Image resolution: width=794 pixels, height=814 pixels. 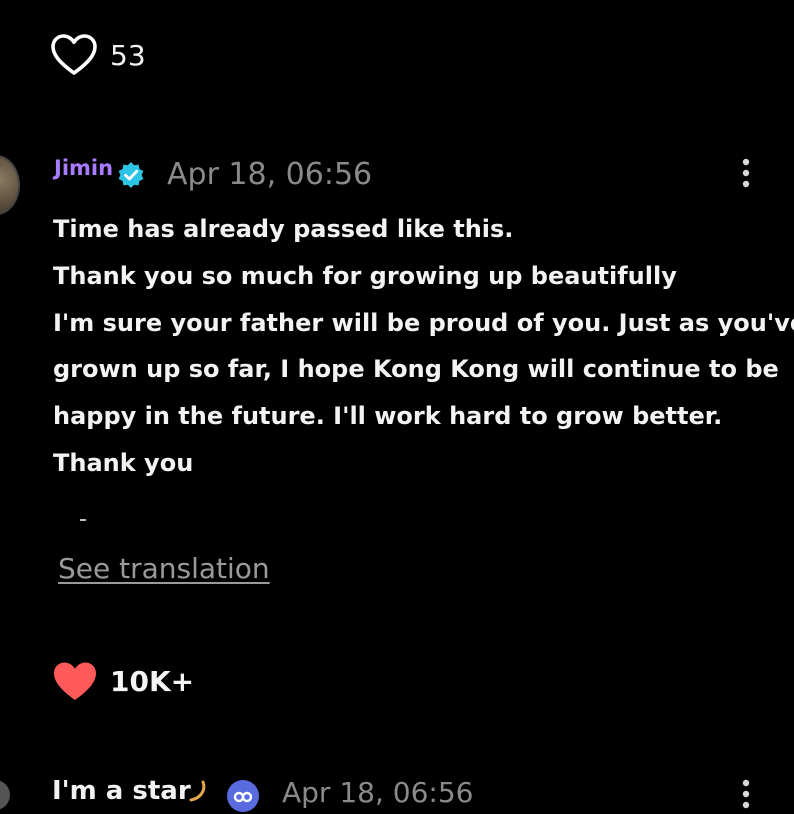 What do you see at coordinates (378, 792) in the screenshot?
I see `next-comment-timestamp: Apr 18, 06:56` at bounding box center [378, 792].